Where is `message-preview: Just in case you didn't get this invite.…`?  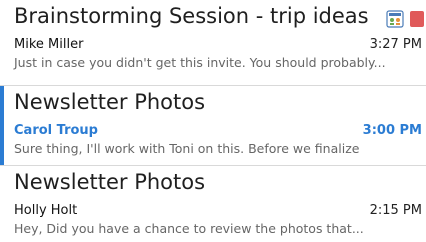 message-preview: Just in case you didn't get this invite.… is located at coordinates (200, 62).